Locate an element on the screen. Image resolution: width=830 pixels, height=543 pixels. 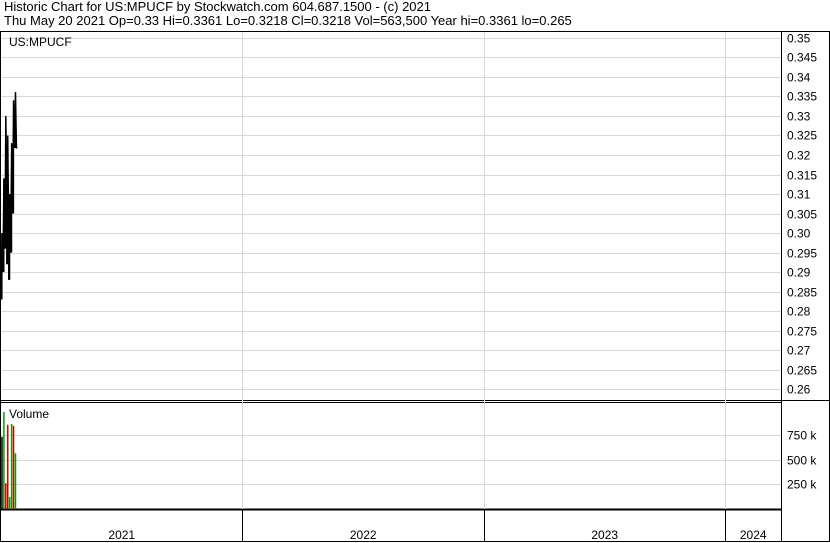
price-tick-label: 0.265 is located at coordinates (802, 371).